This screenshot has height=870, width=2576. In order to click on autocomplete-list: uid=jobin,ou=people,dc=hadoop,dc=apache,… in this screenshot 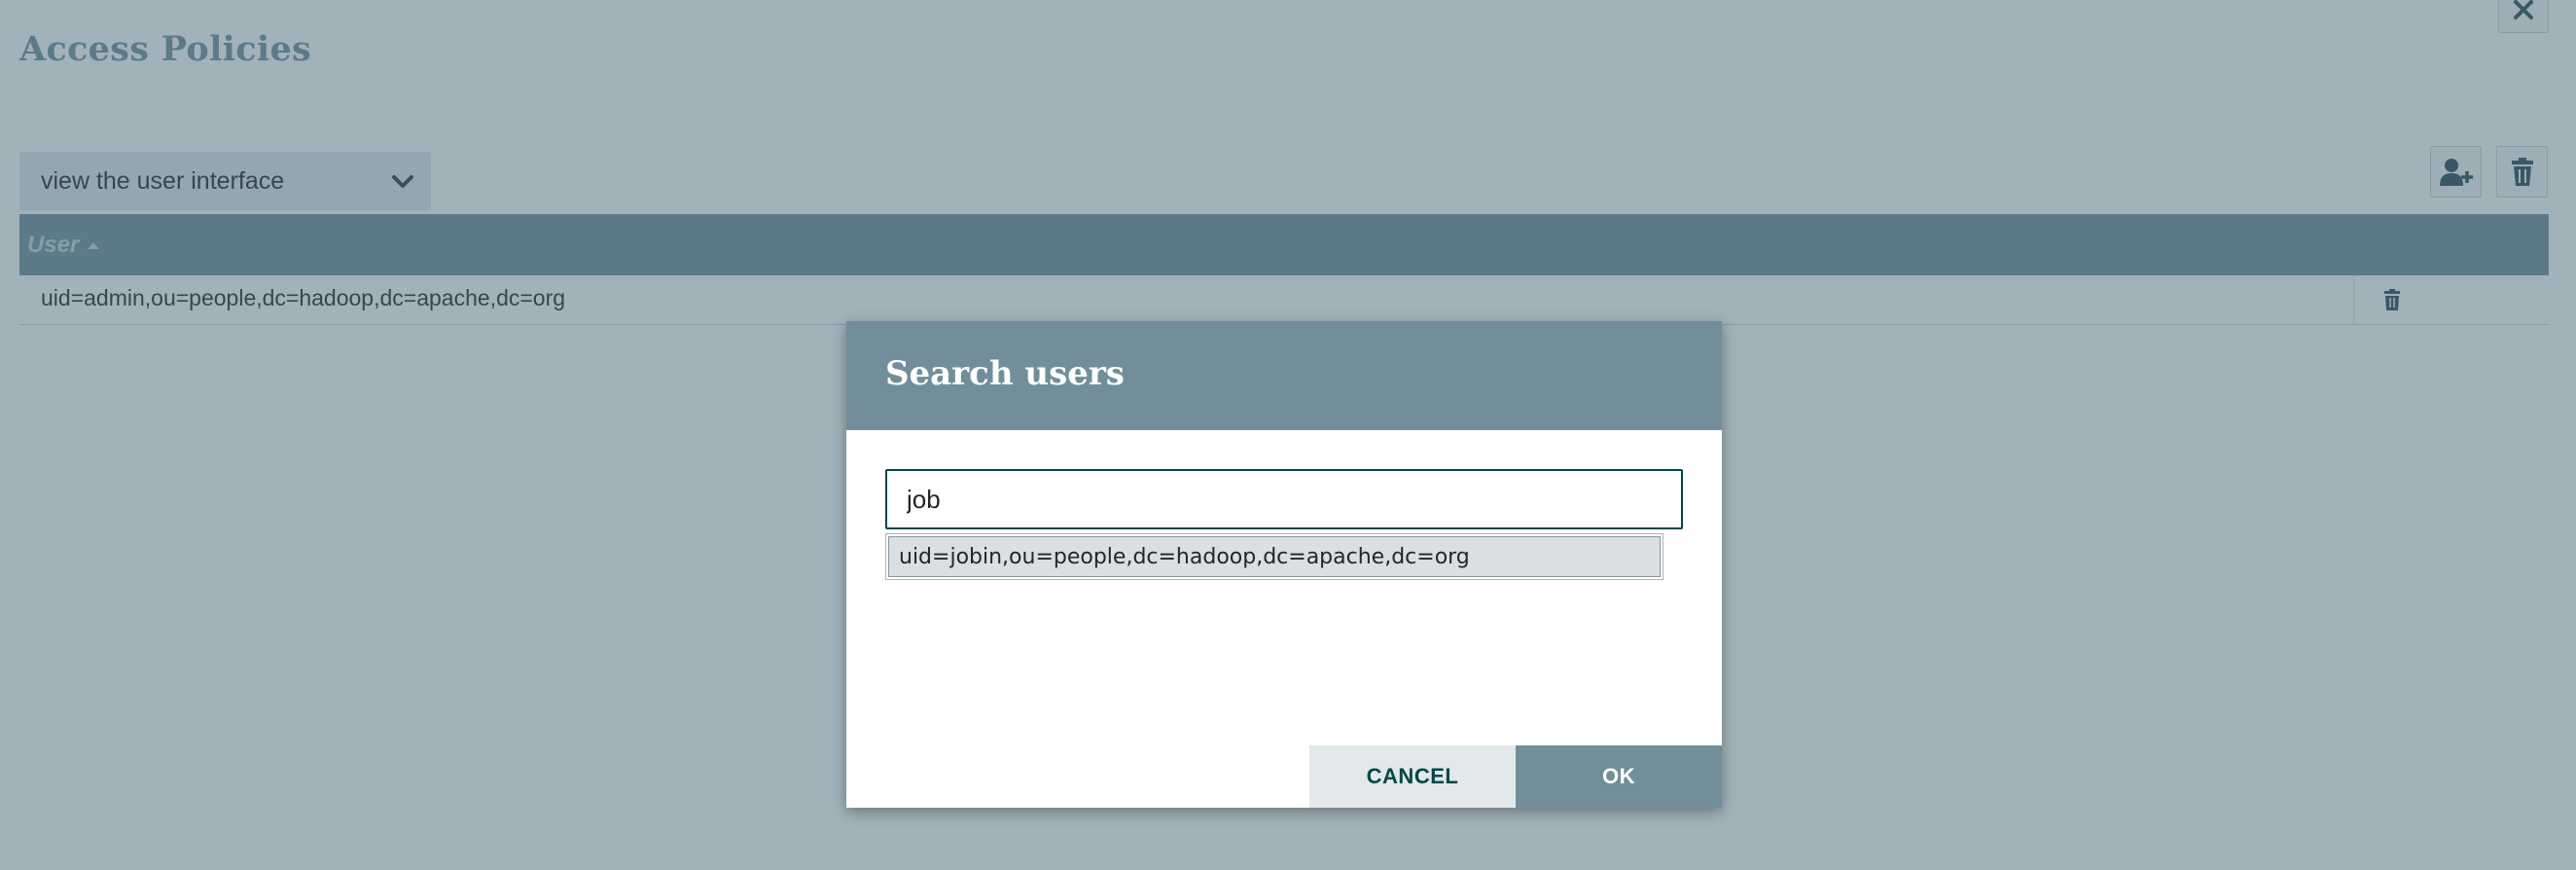, I will do `click(1274, 557)`.